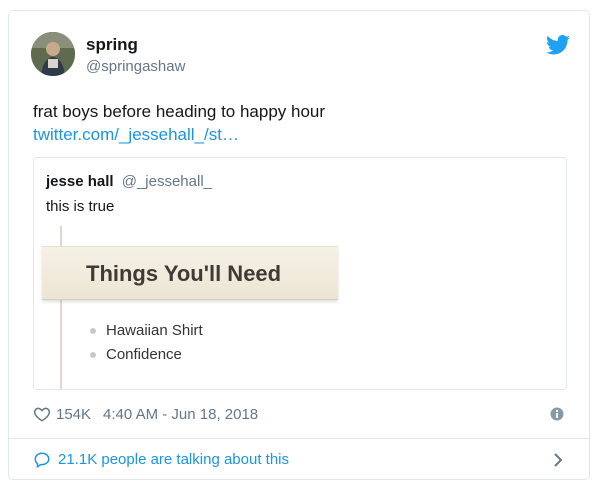  What do you see at coordinates (112, 45) in the screenshot?
I see `author-display-name: spring` at bounding box center [112, 45].